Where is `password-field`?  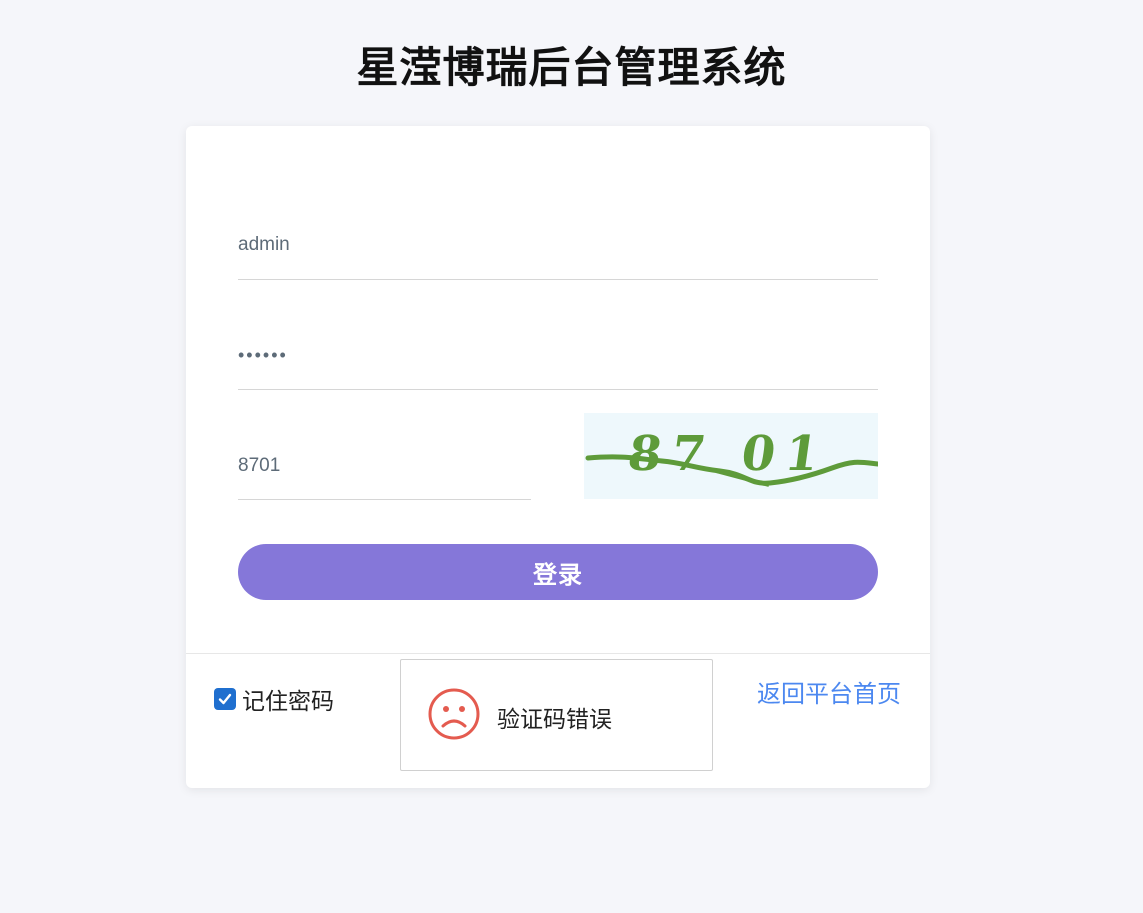 password-field is located at coordinates (558, 365).